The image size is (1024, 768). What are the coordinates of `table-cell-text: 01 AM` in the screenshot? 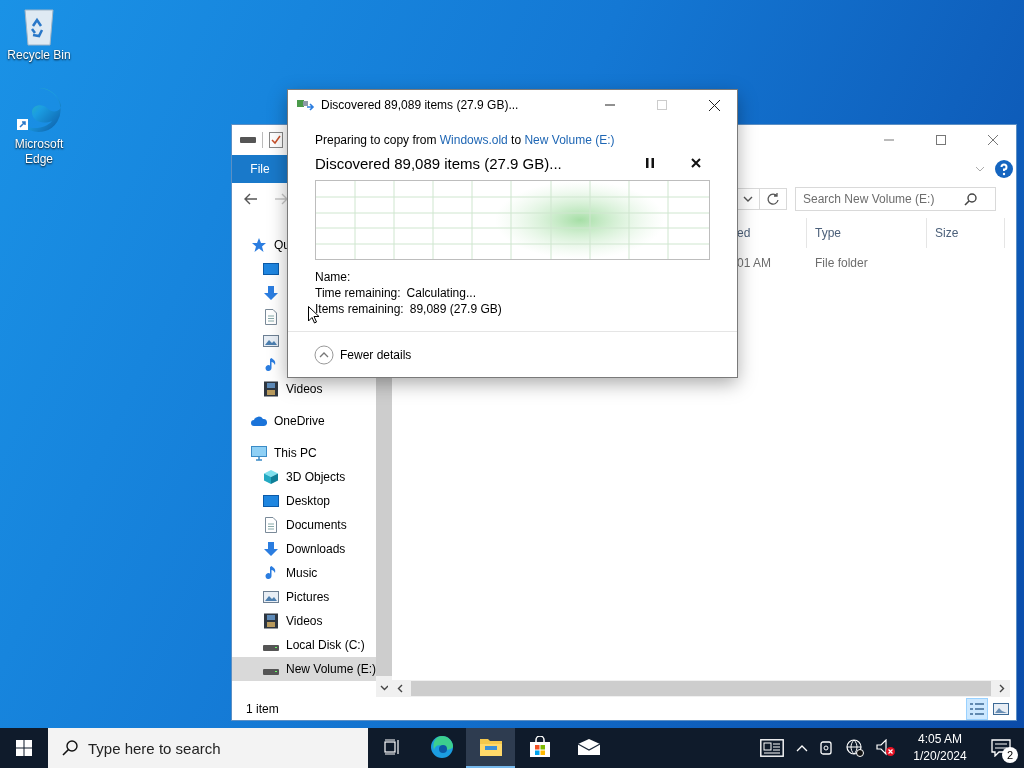 It's located at (754, 263).